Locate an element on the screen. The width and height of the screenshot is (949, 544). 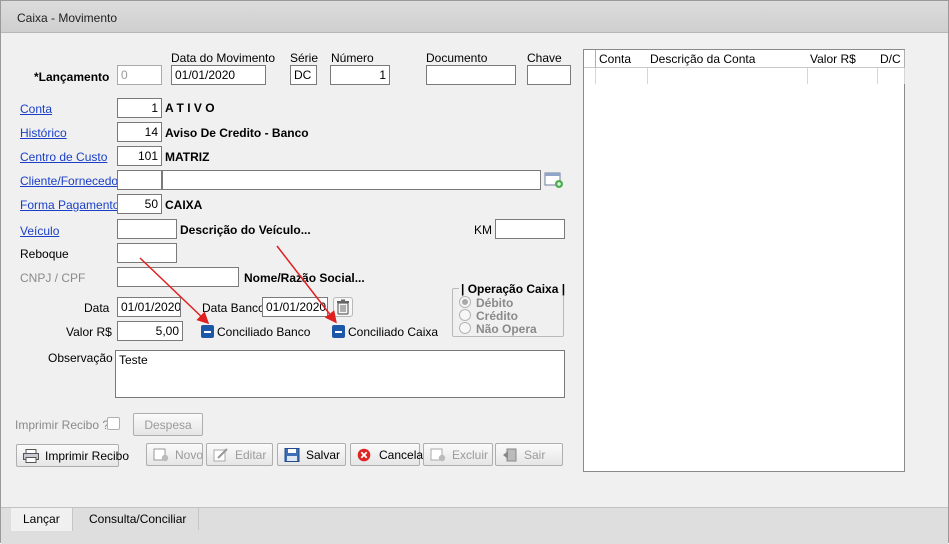
centro-custo-desc: MATRIZ is located at coordinates (187, 157).